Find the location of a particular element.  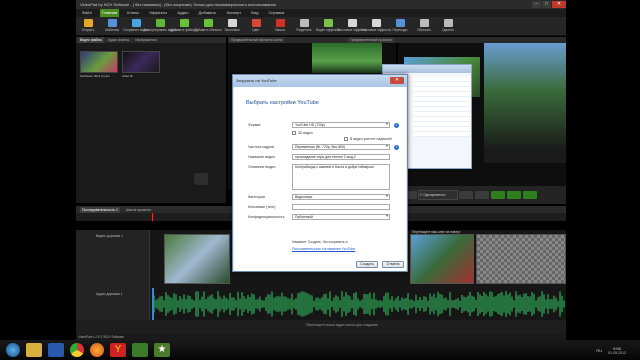

timeline-footer: Перетащите ваши аудио клипы для создания is located at coordinates (321, 327).